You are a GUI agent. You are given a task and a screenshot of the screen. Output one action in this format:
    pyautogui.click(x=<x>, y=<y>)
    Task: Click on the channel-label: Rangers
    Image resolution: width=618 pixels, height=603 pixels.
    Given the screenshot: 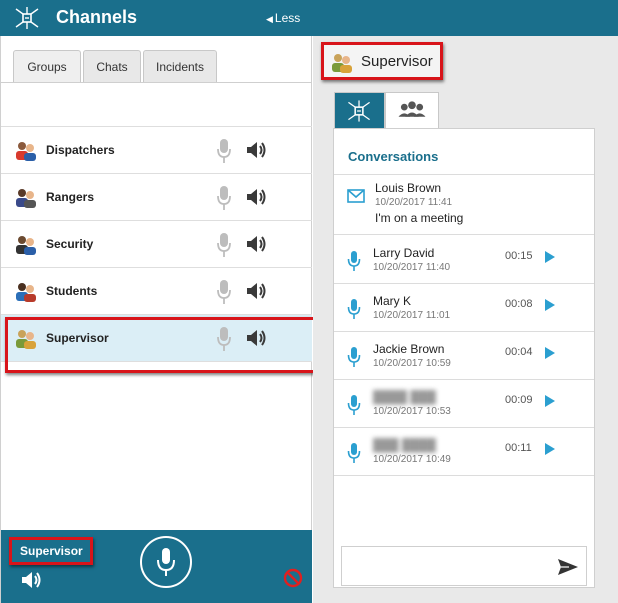 What is the action you would take?
    pyautogui.click(x=70, y=197)
    